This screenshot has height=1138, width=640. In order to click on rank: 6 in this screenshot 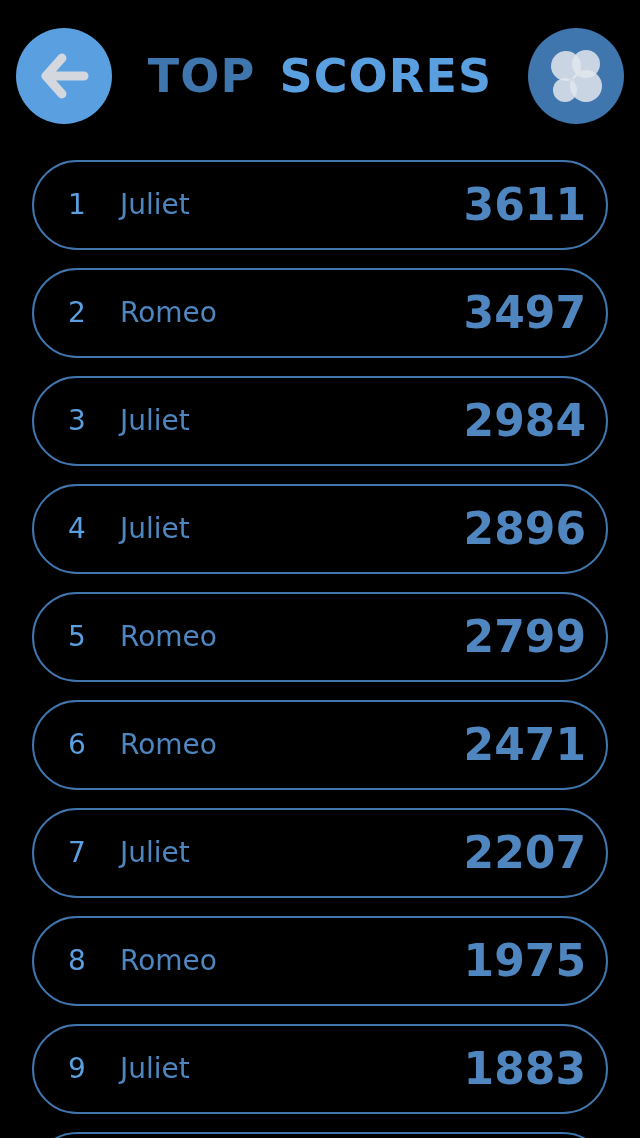, I will do `click(77, 745)`.